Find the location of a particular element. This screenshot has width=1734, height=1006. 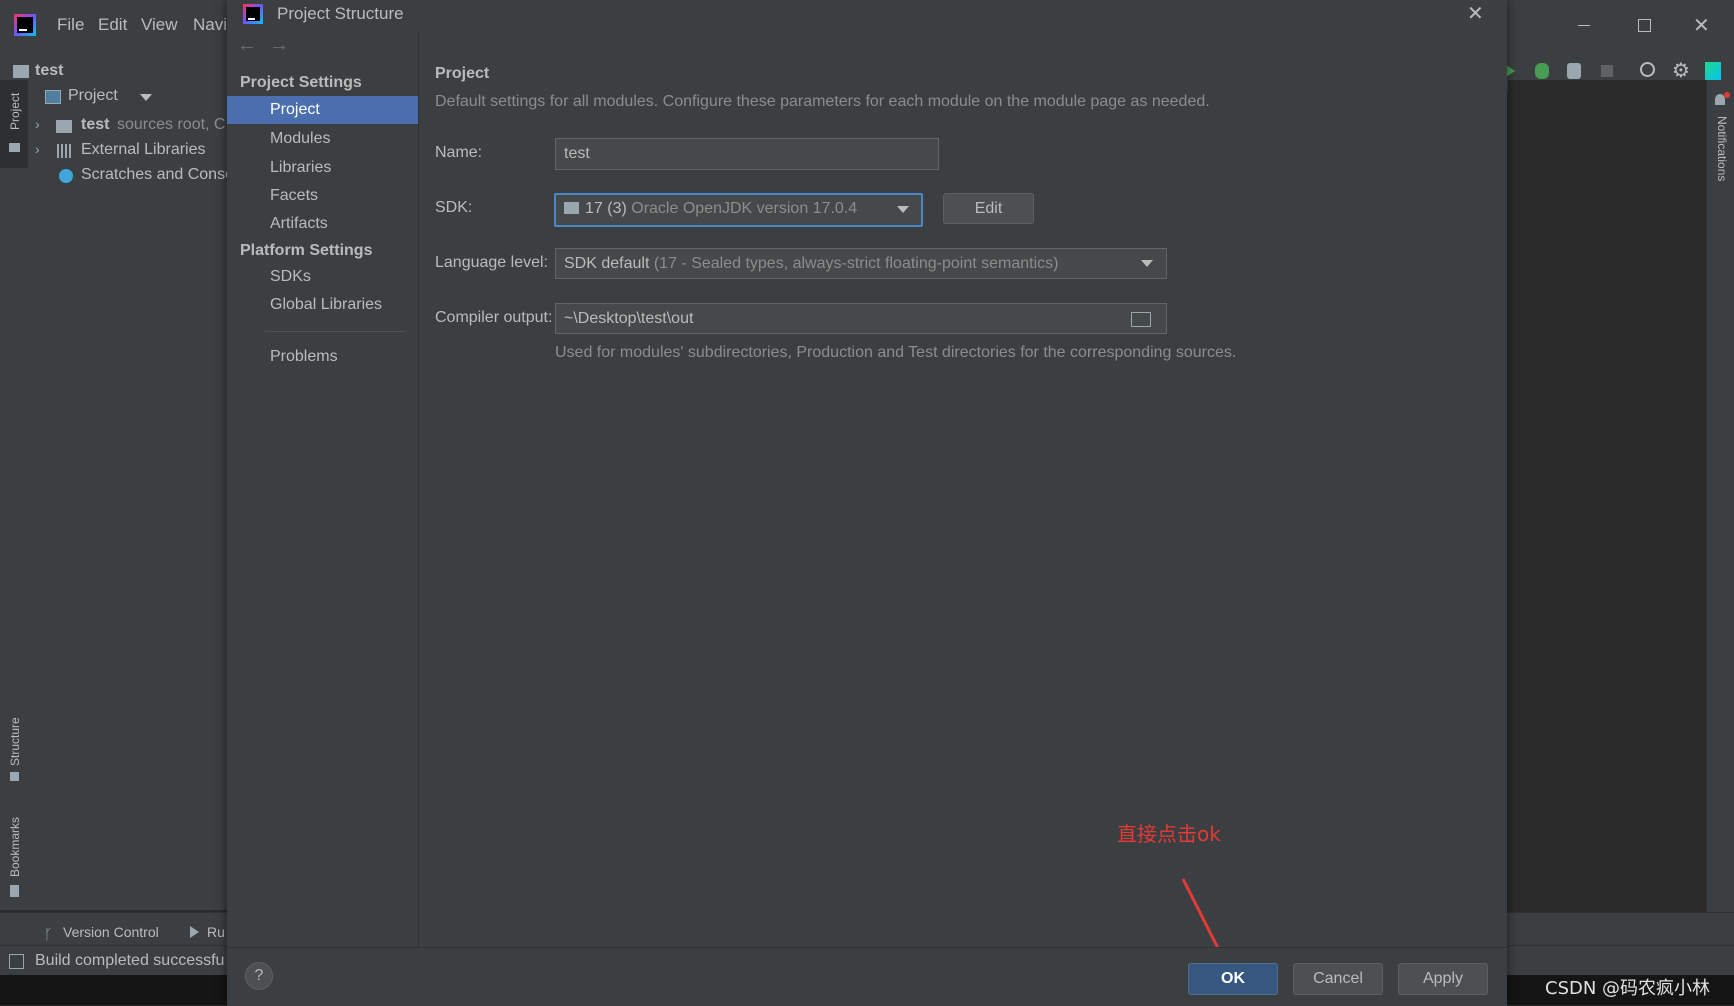

bookmarks-tool-label: Bookmarks is located at coordinates (15, 847).